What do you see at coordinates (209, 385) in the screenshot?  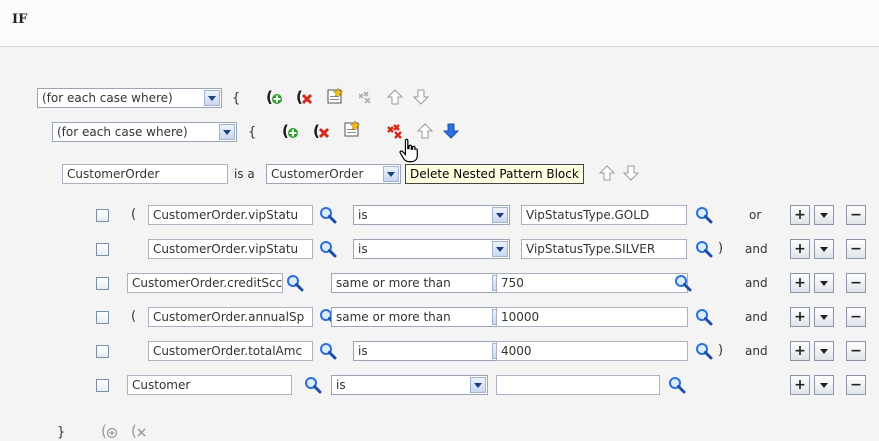 I see `condition-field-input: Customer` at bounding box center [209, 385].